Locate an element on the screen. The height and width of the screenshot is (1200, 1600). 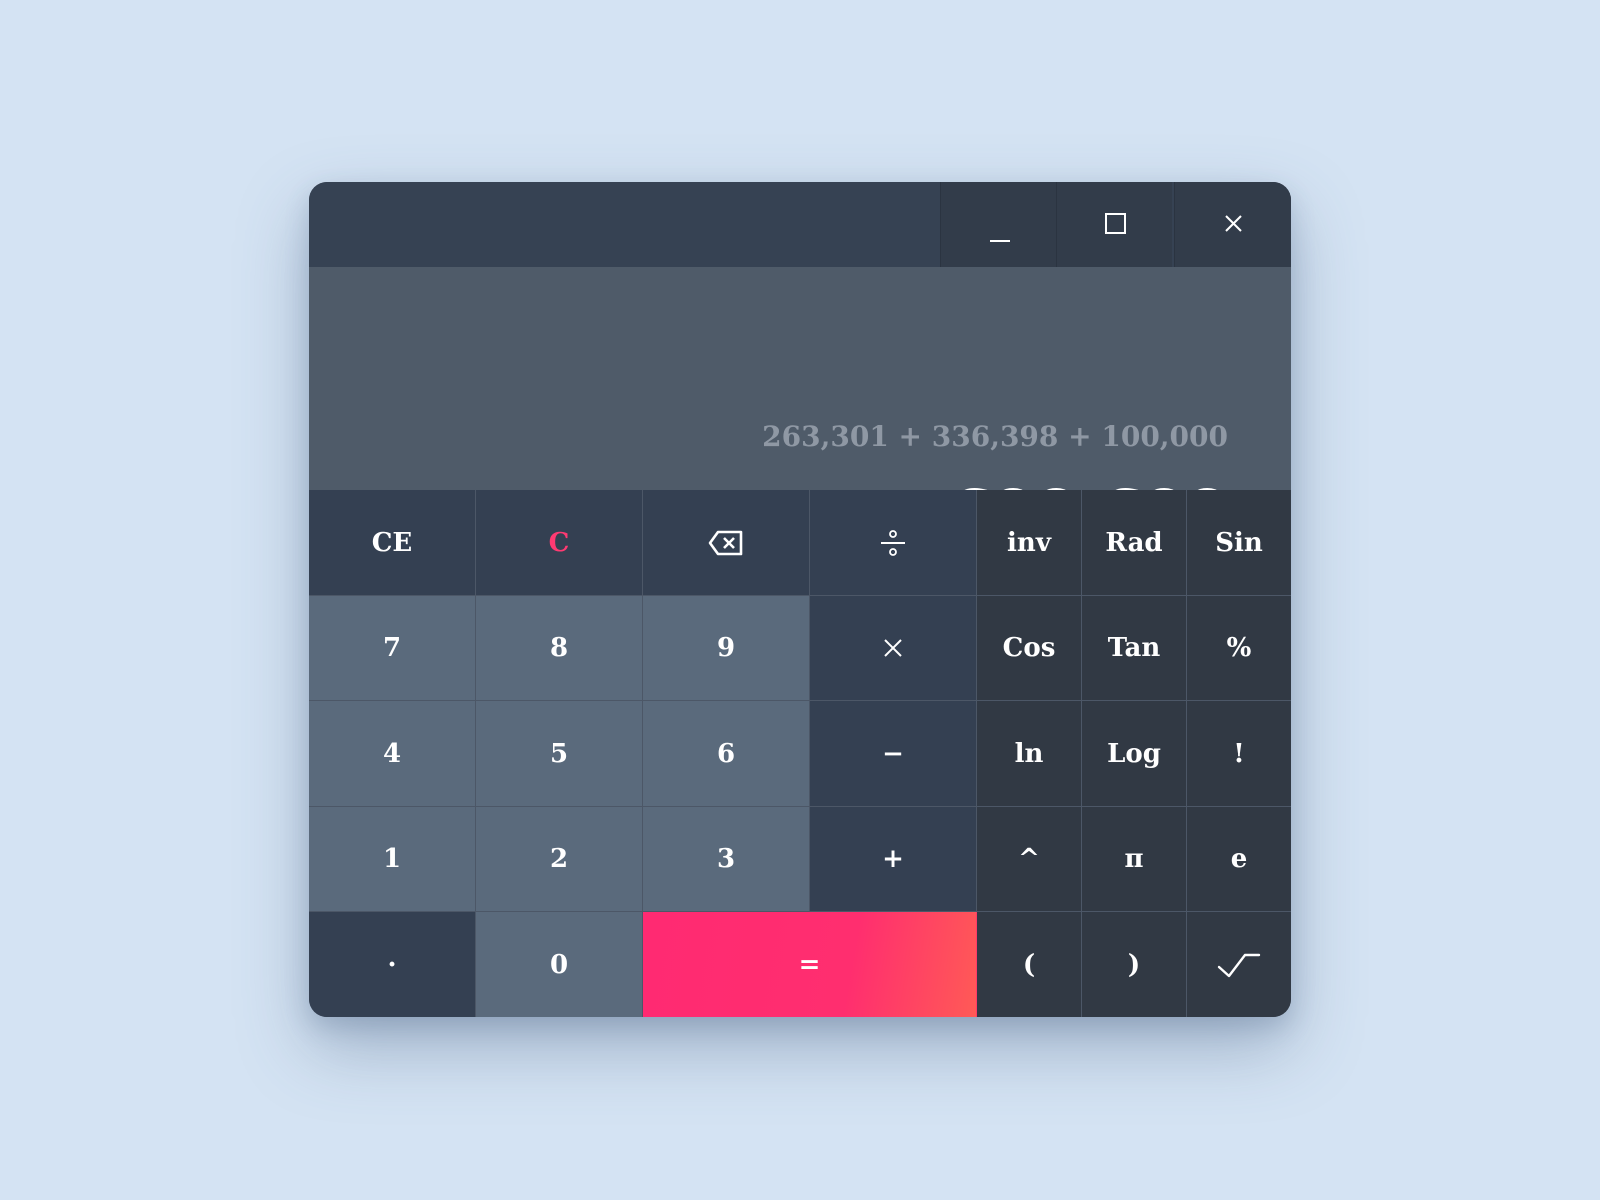
digit-7-label: 7 is located at coordinates (392, 648).